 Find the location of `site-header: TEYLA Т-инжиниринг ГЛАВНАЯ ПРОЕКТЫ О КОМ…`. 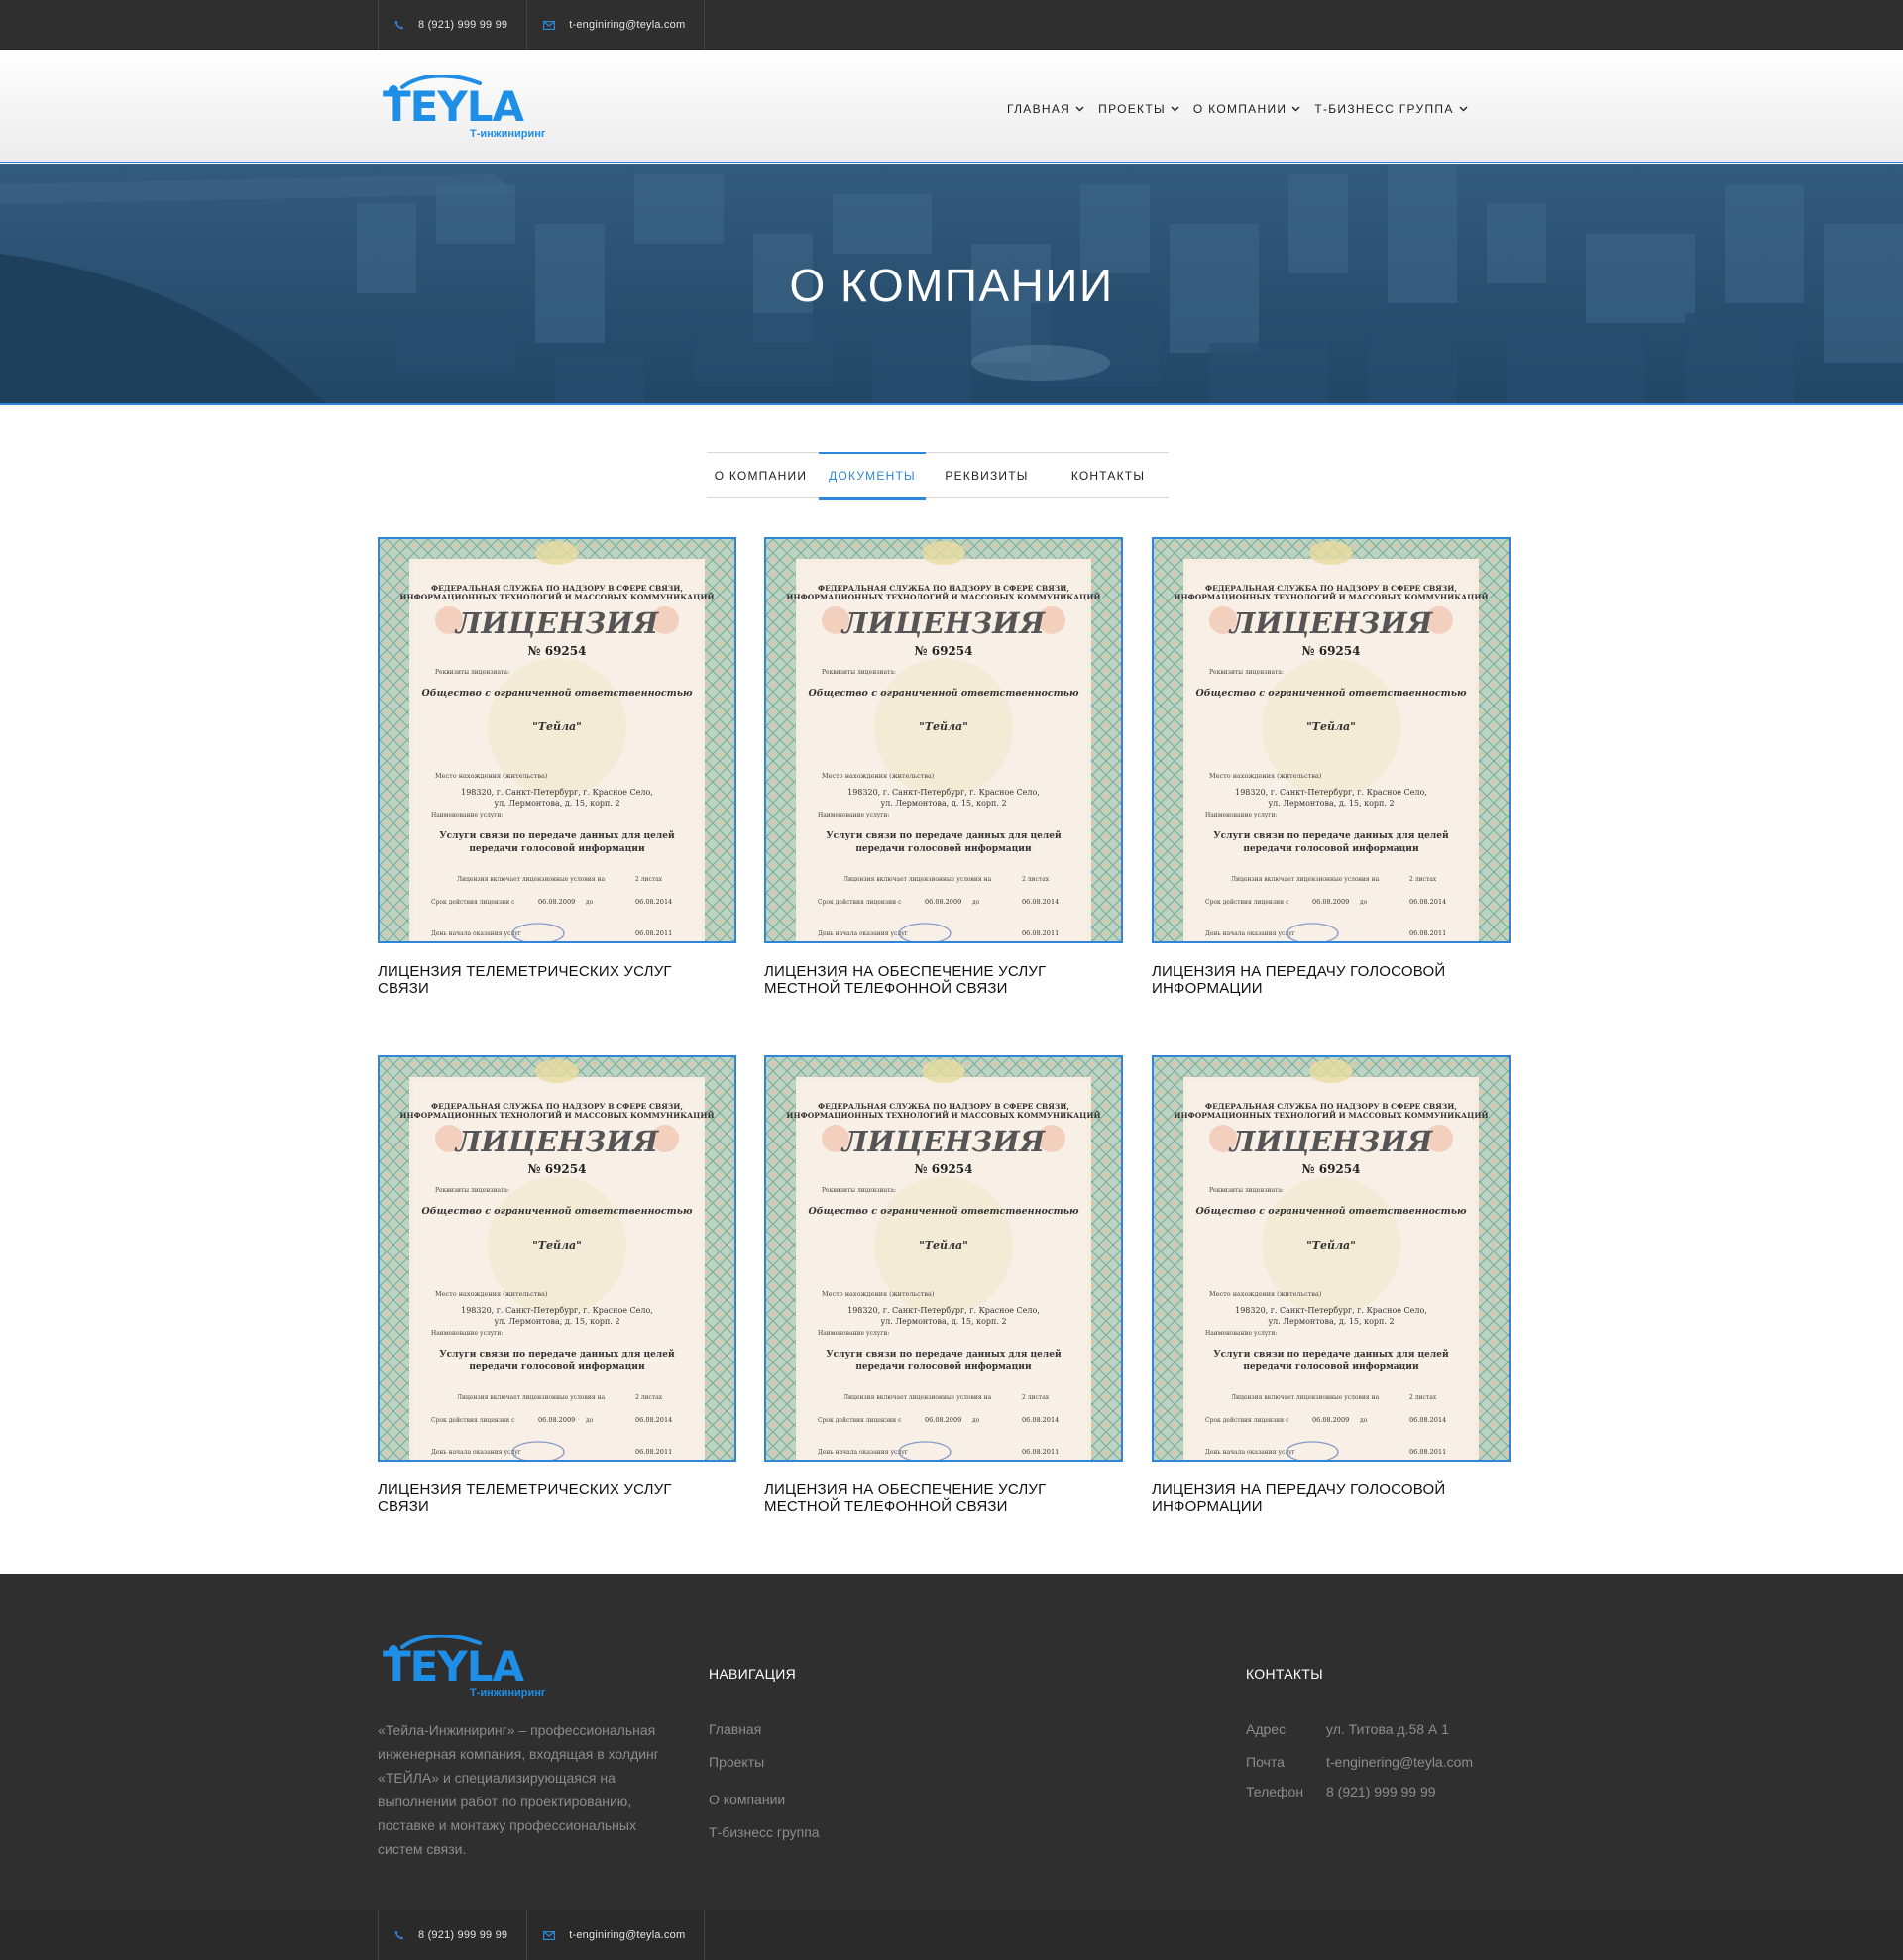

site-header: TEYLA Т-инжиниринг ГЛАВНАЯ ПРОЕКТЫ О КОМ… is located at coordinates (951, 106).